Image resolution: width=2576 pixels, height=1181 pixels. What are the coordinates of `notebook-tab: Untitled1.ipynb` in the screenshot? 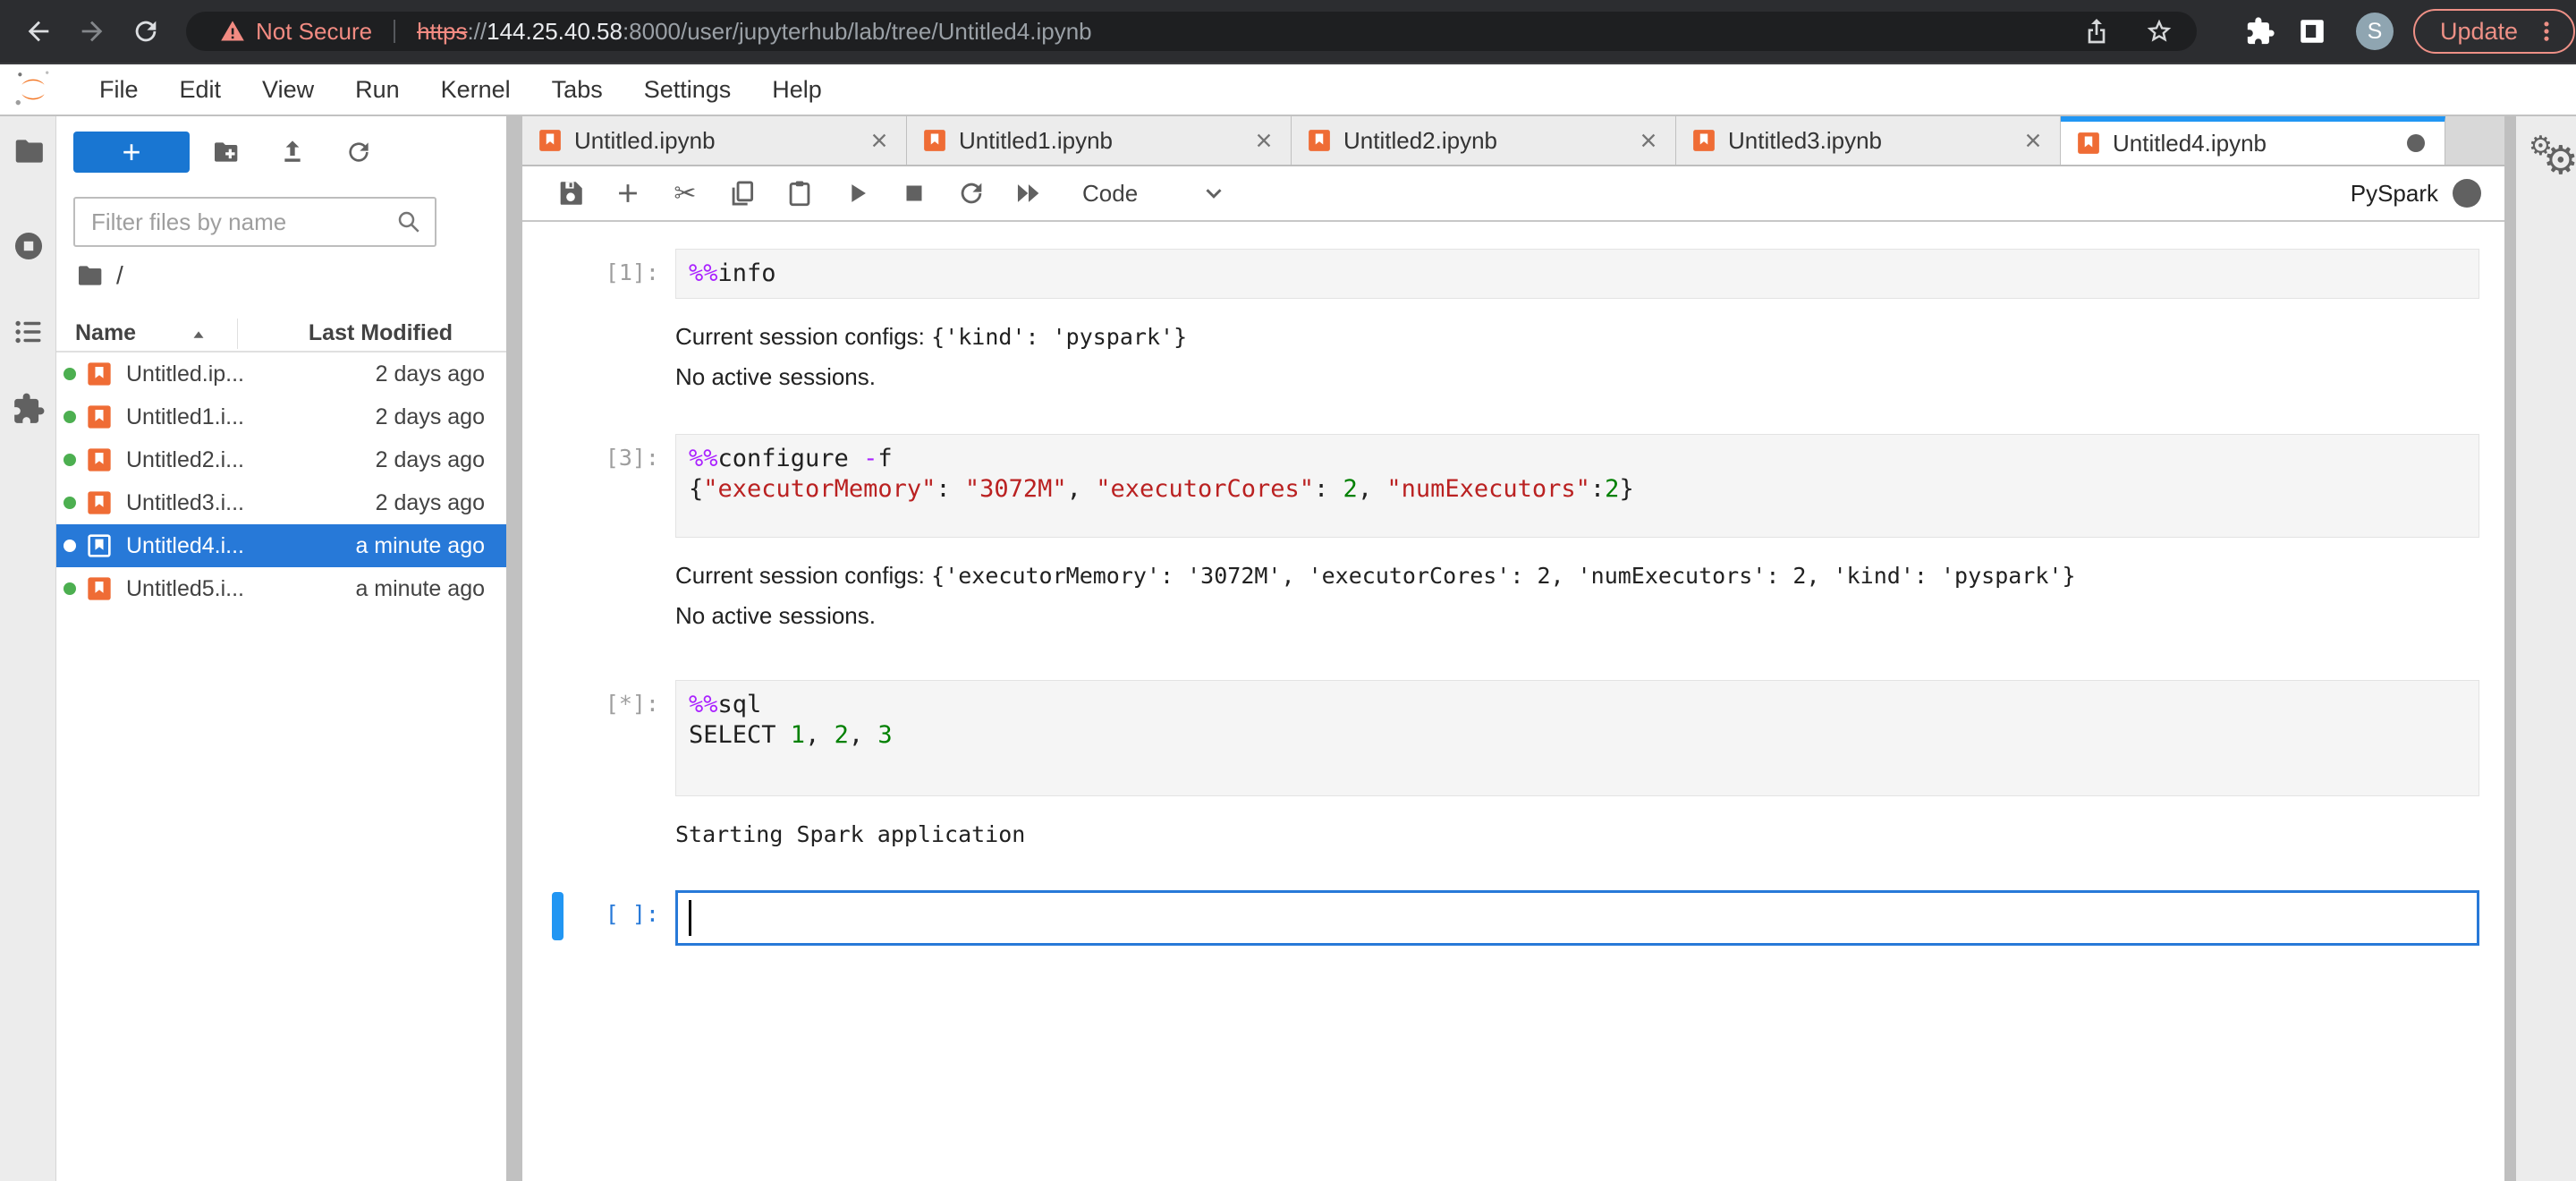 It's located at (1099, 140).